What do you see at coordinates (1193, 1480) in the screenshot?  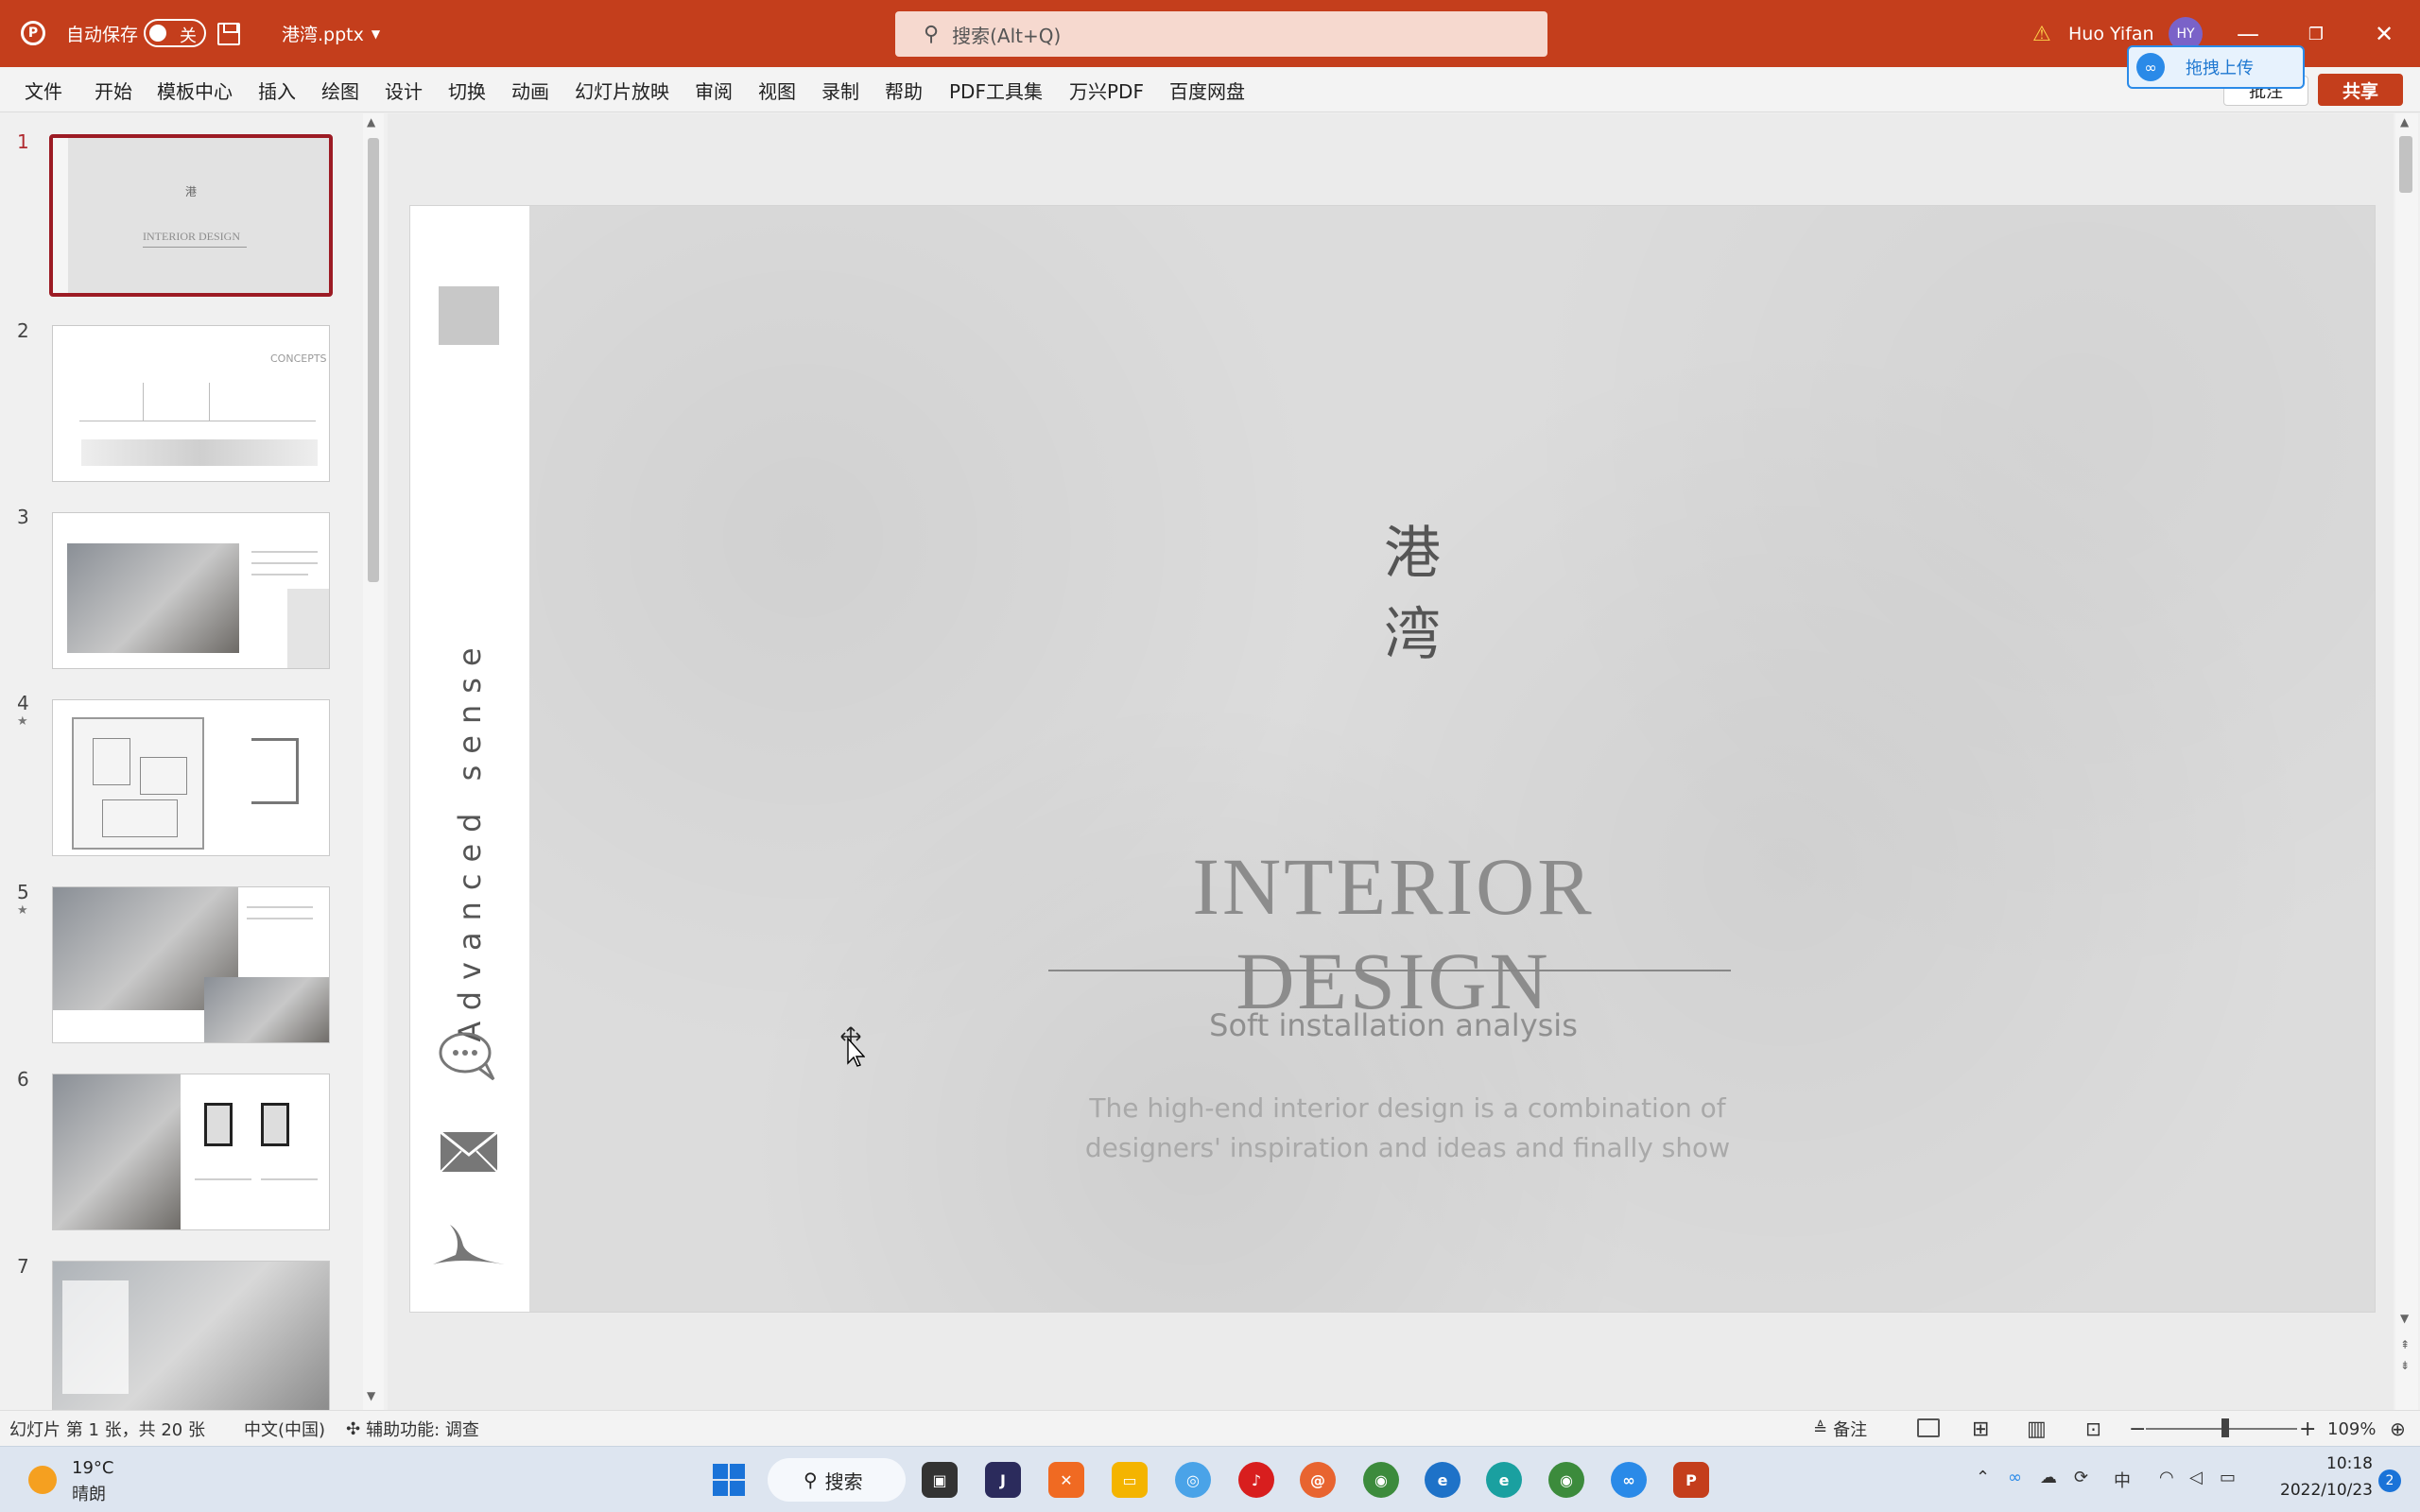 I see `app-icon: ◎` at bounding box center [1193, 1480].